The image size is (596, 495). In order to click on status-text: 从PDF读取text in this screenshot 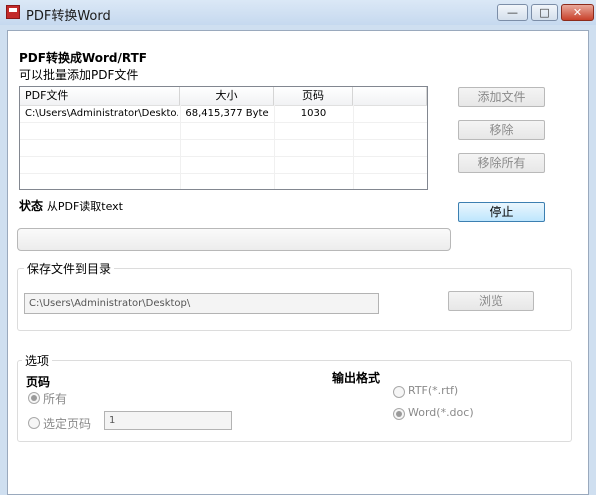, I will do `click(84, 206)`.